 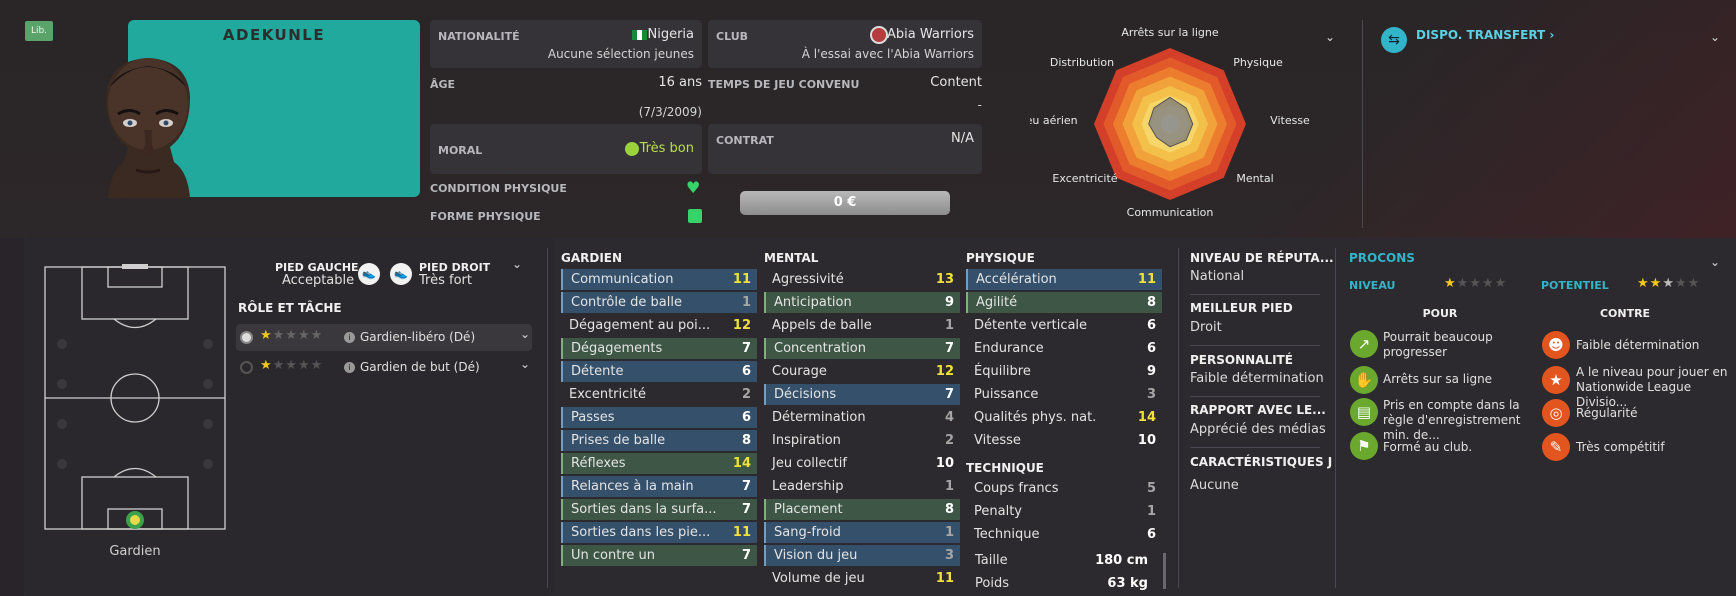 What do you see at coordinates (1607, 413) in the screenshot?
I see `contre-3: Régularité` at bounding box center [1607, 413].